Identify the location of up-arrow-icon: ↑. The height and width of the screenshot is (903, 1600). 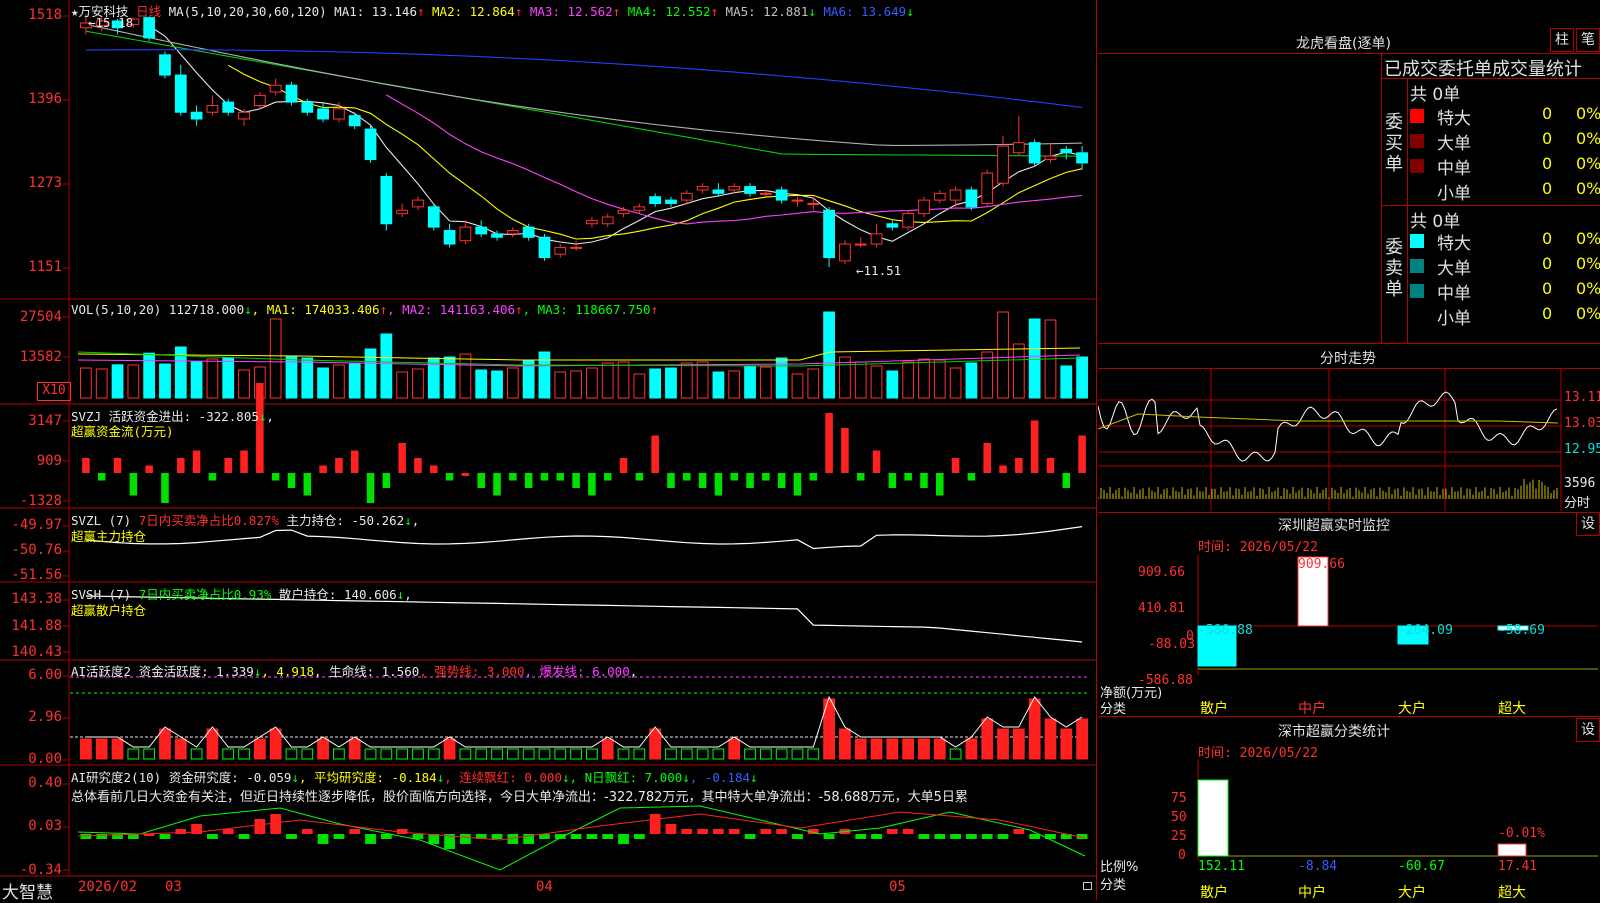
(420, 11).